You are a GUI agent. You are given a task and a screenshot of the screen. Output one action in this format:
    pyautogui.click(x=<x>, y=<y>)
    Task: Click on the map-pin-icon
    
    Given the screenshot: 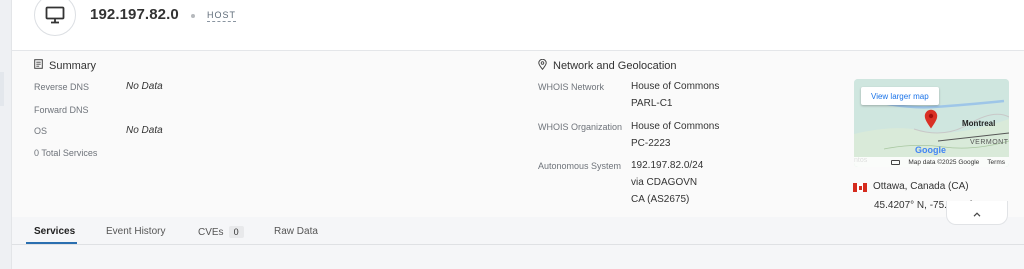 What is the action you would take?
    pyautogui.click(x=931, y=121)
    